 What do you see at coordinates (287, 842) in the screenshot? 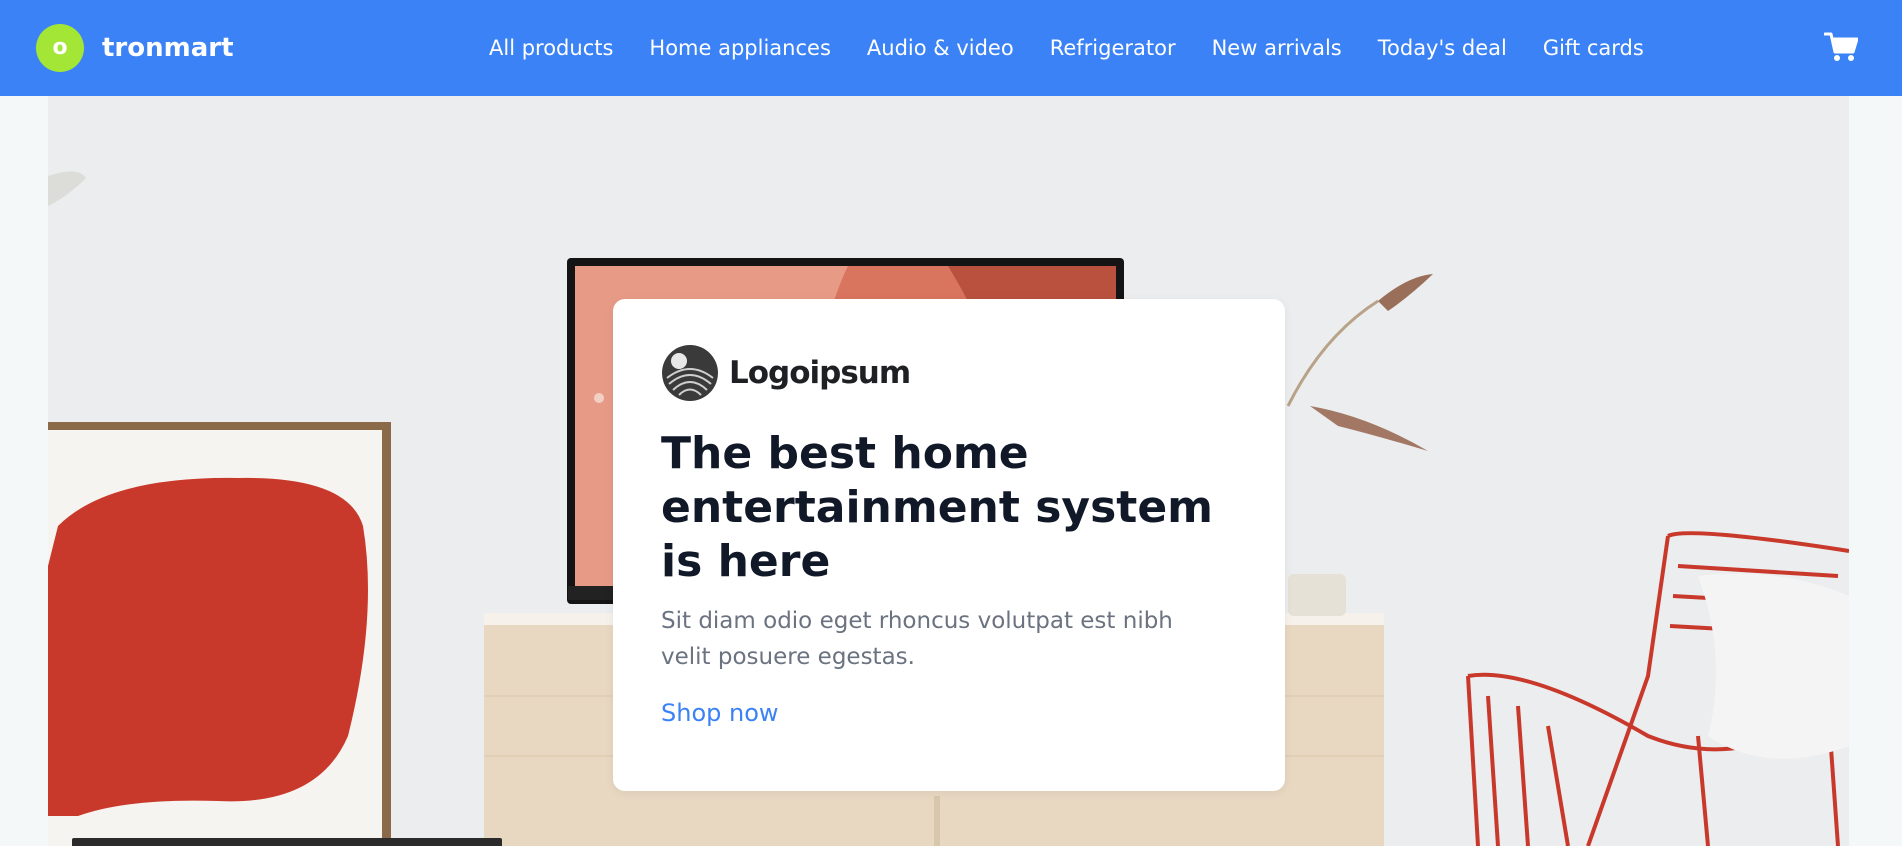
I see `hero-scrollbar` at bounding box center [287, 842].